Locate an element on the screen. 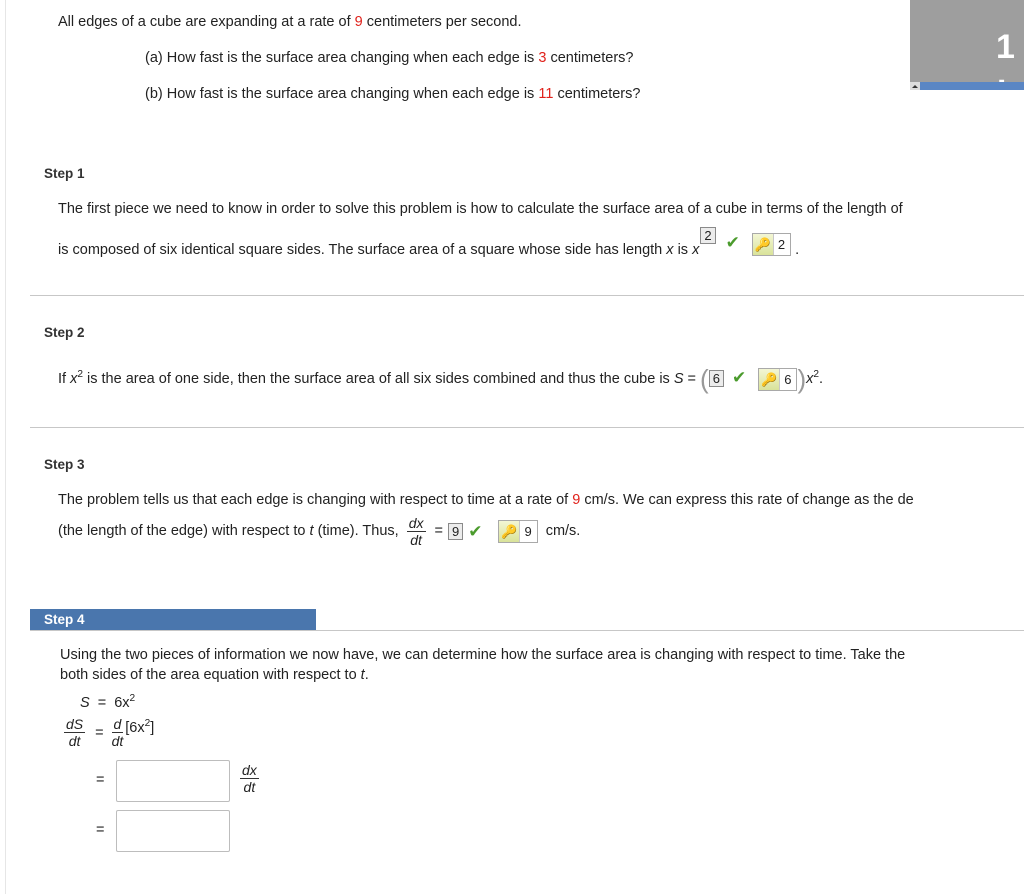 This screenshot has height=894, width=1024. derivative-body: [6x2] is located at coordinates (139, 727).